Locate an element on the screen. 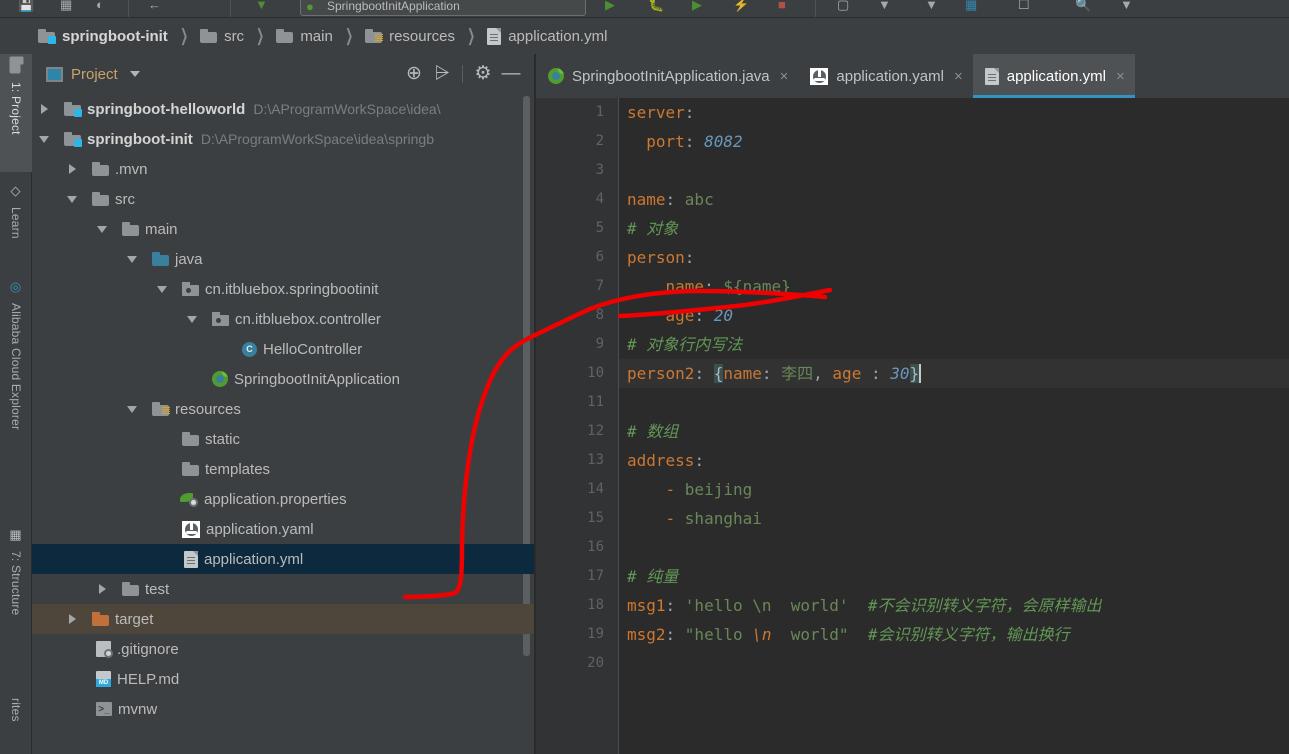 The image size is (1289, 754). settings-gear-icon: ⚙ is located at coordinates (483, 74).